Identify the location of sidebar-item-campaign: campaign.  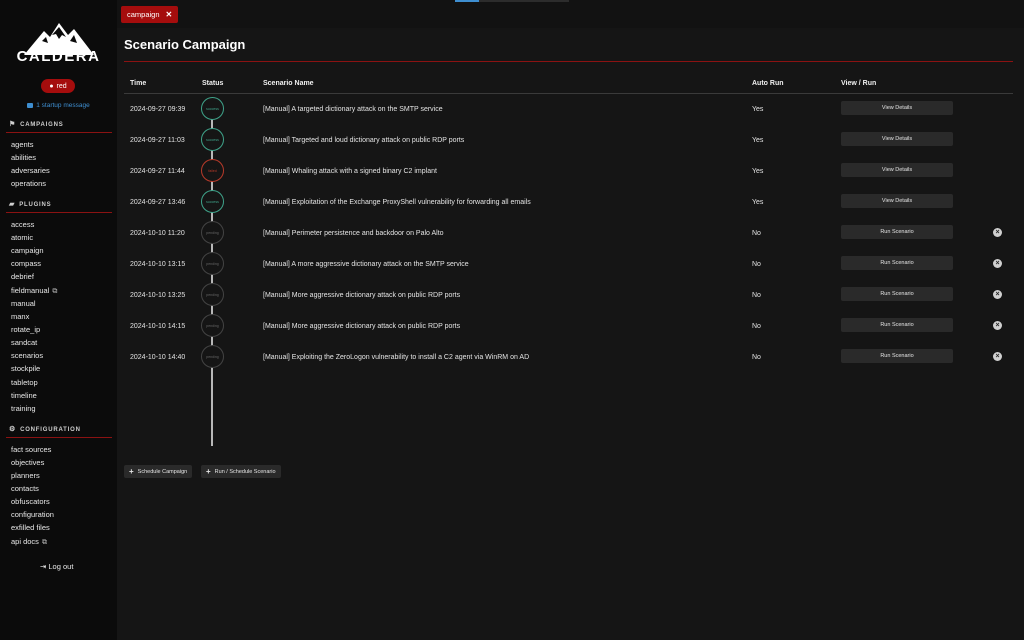
(27, 251).